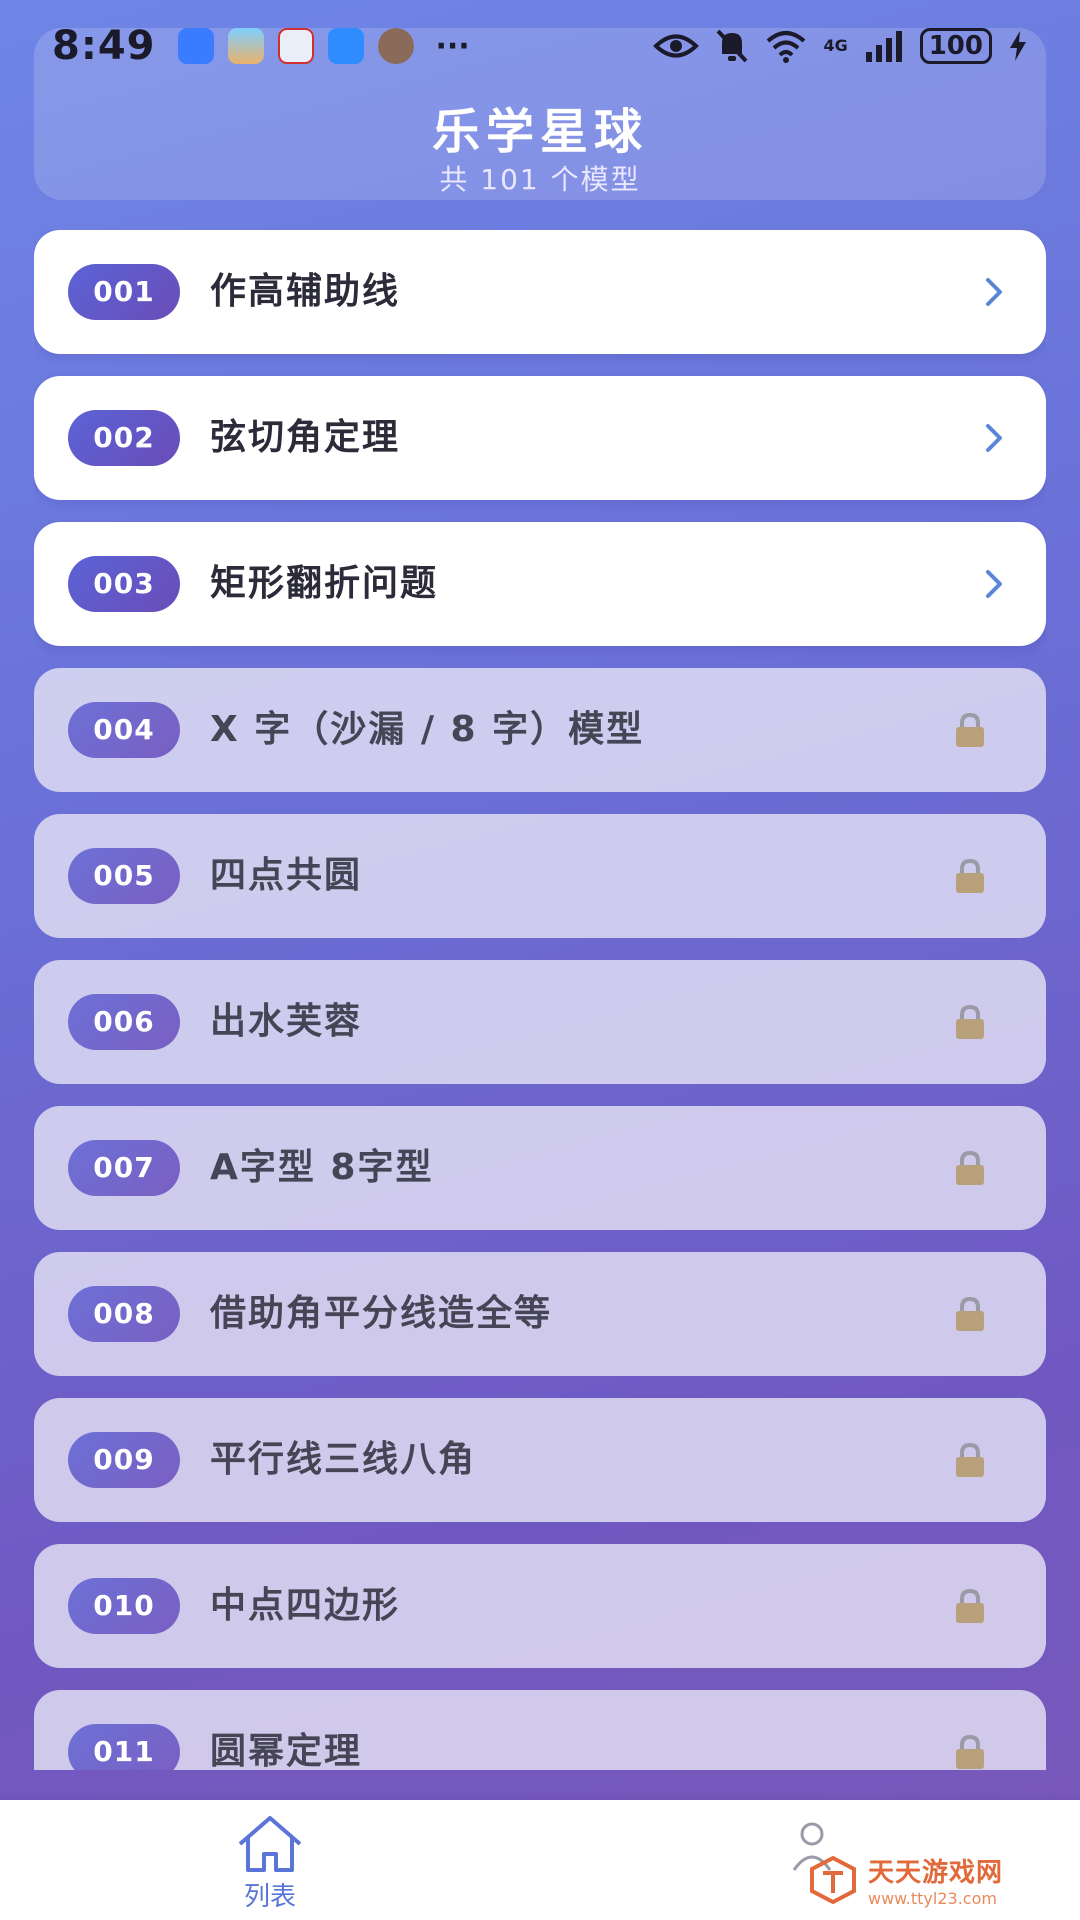 The height and width of the screenshot is (1920, 1080). What do you see at coordinates (124, 1314) in the screenshot?
I see `item-number-badge: 008` at bounding box center [124, 1314].